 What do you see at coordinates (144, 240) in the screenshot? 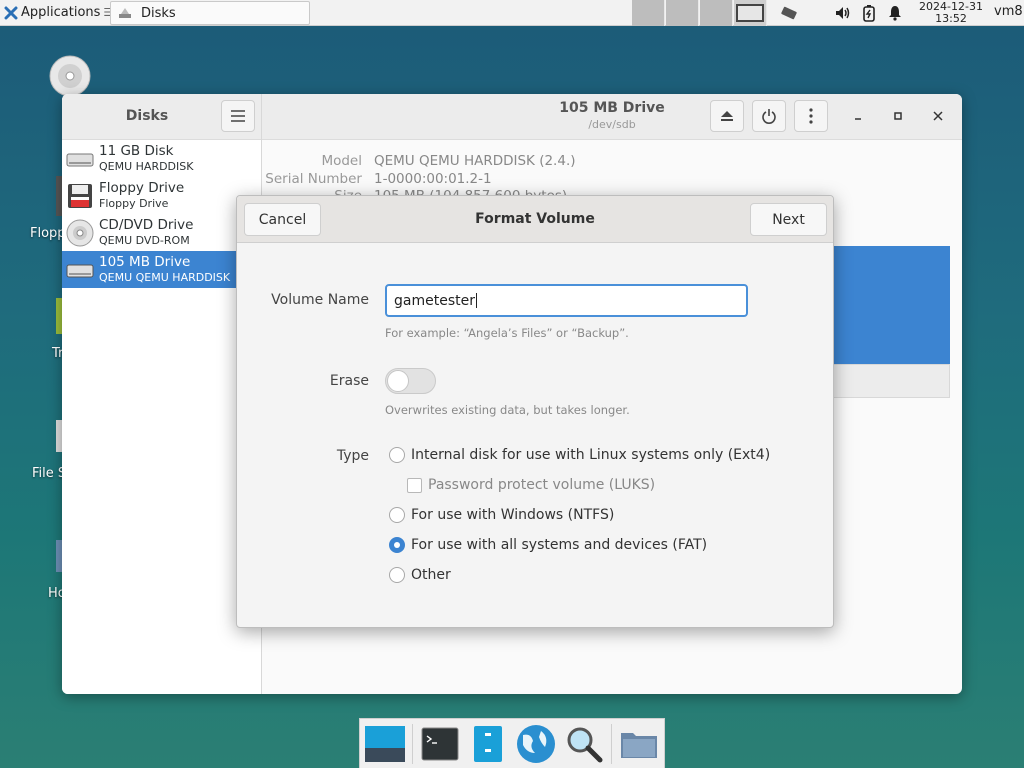
I see `drive-sub: QEMU DVD-ROM` at bounding box center [144, 240].